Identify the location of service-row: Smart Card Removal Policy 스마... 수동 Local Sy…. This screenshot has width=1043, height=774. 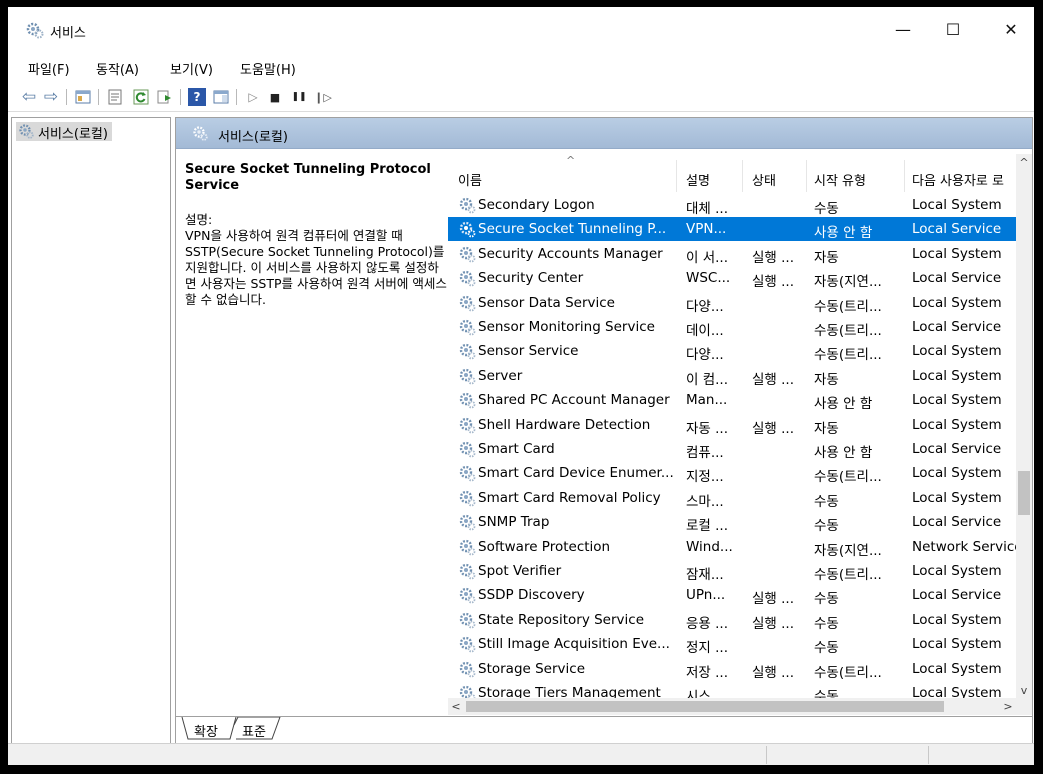
(732, 498).